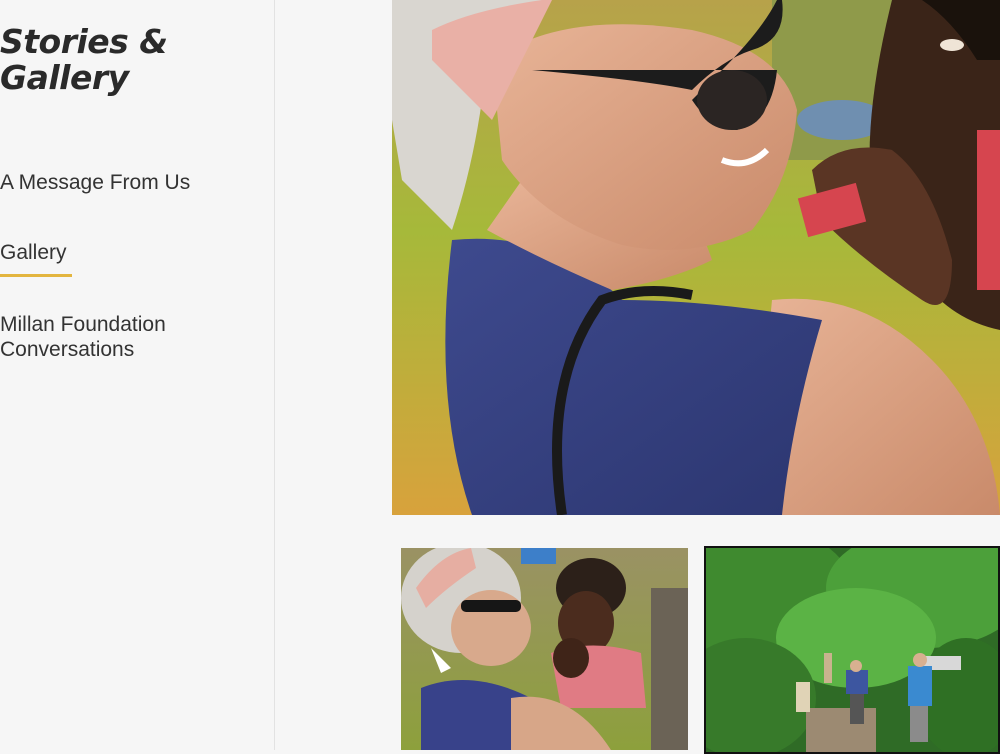 The width and height of the screenshot is (1000, 754). What do you see at coordinates (84, 59) in the screenshot?
I see `page-title: Stories & Gallery` at bounding box center [84, 59].